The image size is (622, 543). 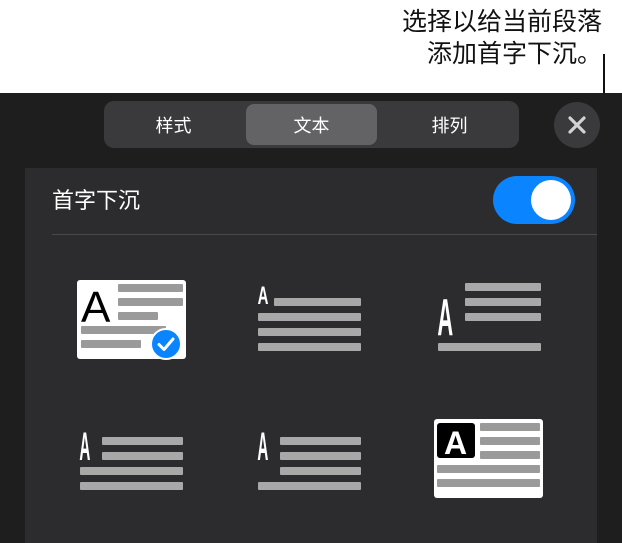 I want to click on drop-cap-toggle, so click(x=534, y=200).